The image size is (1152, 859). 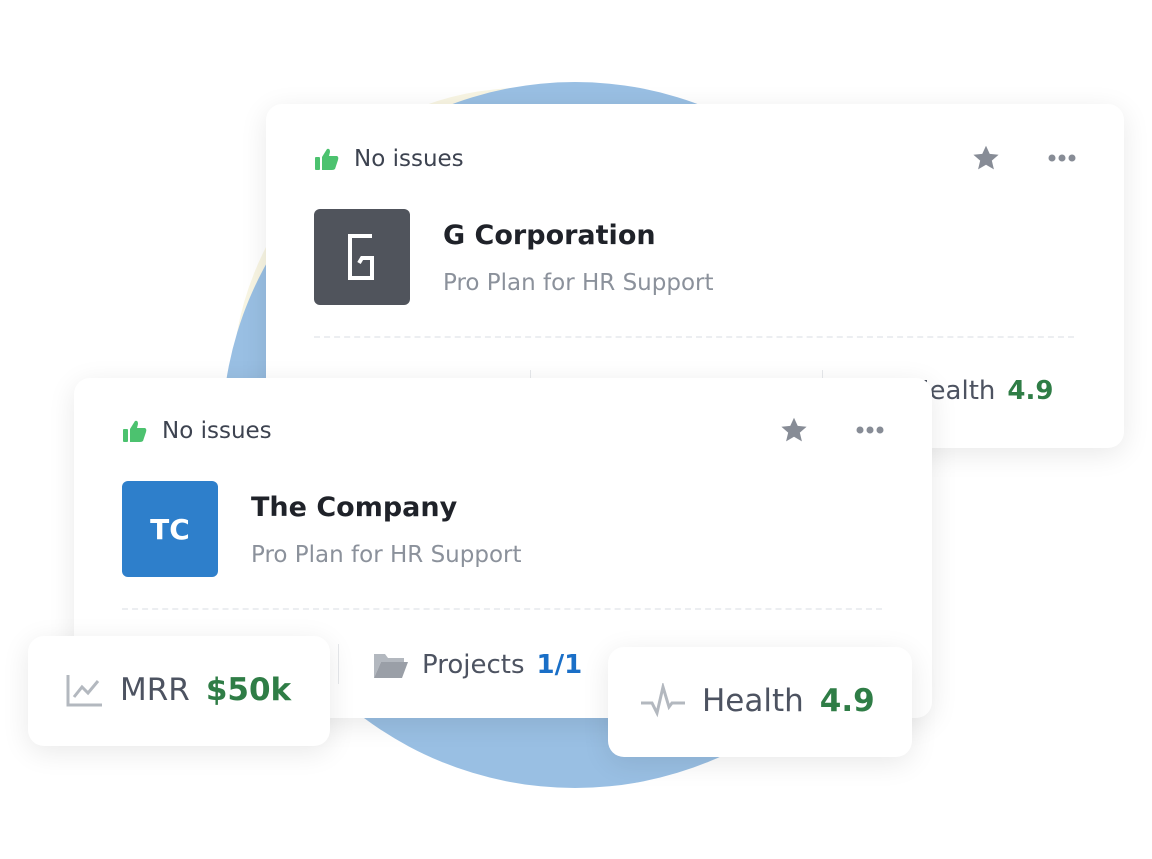 What do you see at coordinates (477, 665) in the screenshot?
I see `projects-stat: Projects 1/1` at bounding box center [477, 665].